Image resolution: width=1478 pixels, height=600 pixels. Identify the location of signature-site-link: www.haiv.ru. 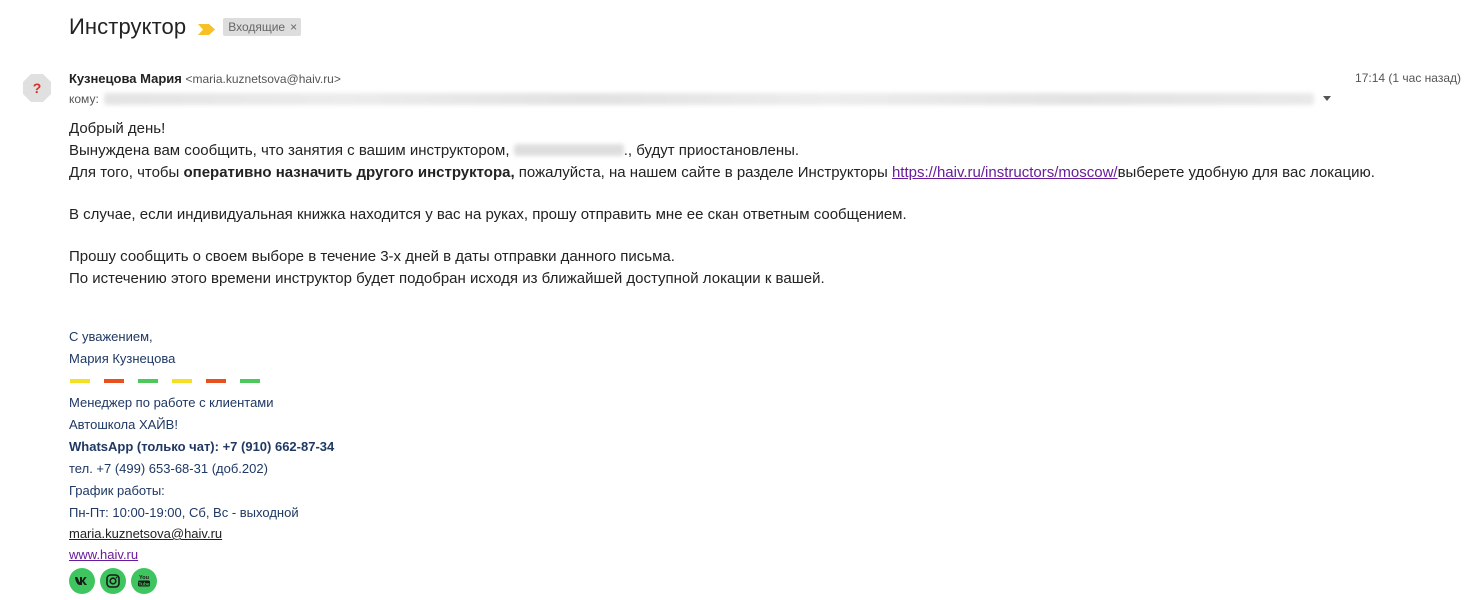
(103, 554).